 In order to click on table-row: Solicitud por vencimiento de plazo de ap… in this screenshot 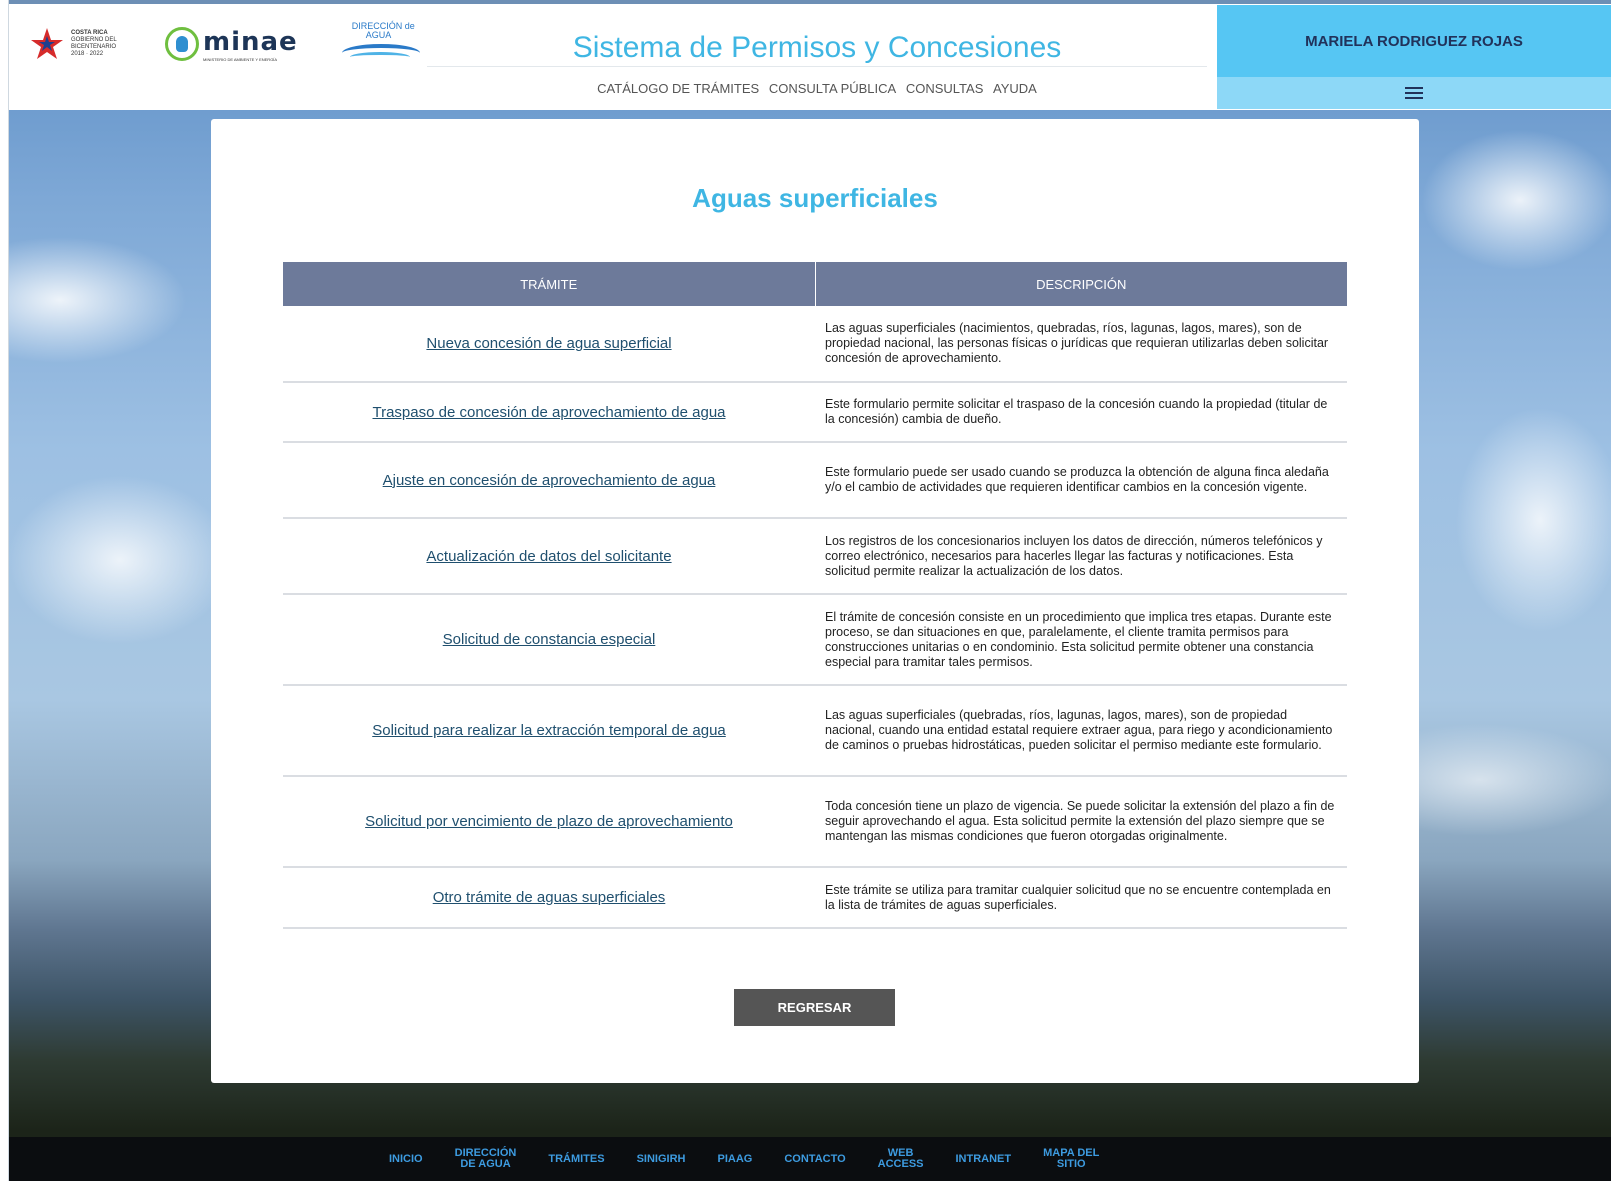, I will do `click(815, 822)`.